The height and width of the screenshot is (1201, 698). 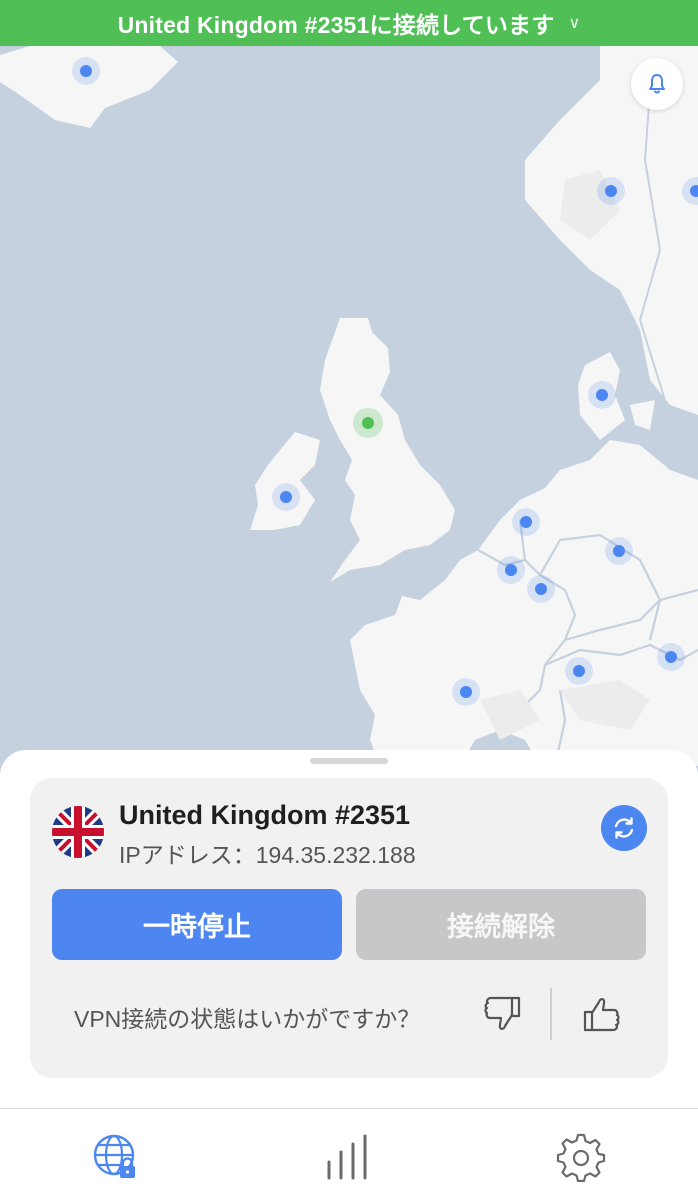 I want to click on bell-icon, so click(x=657, y=84).